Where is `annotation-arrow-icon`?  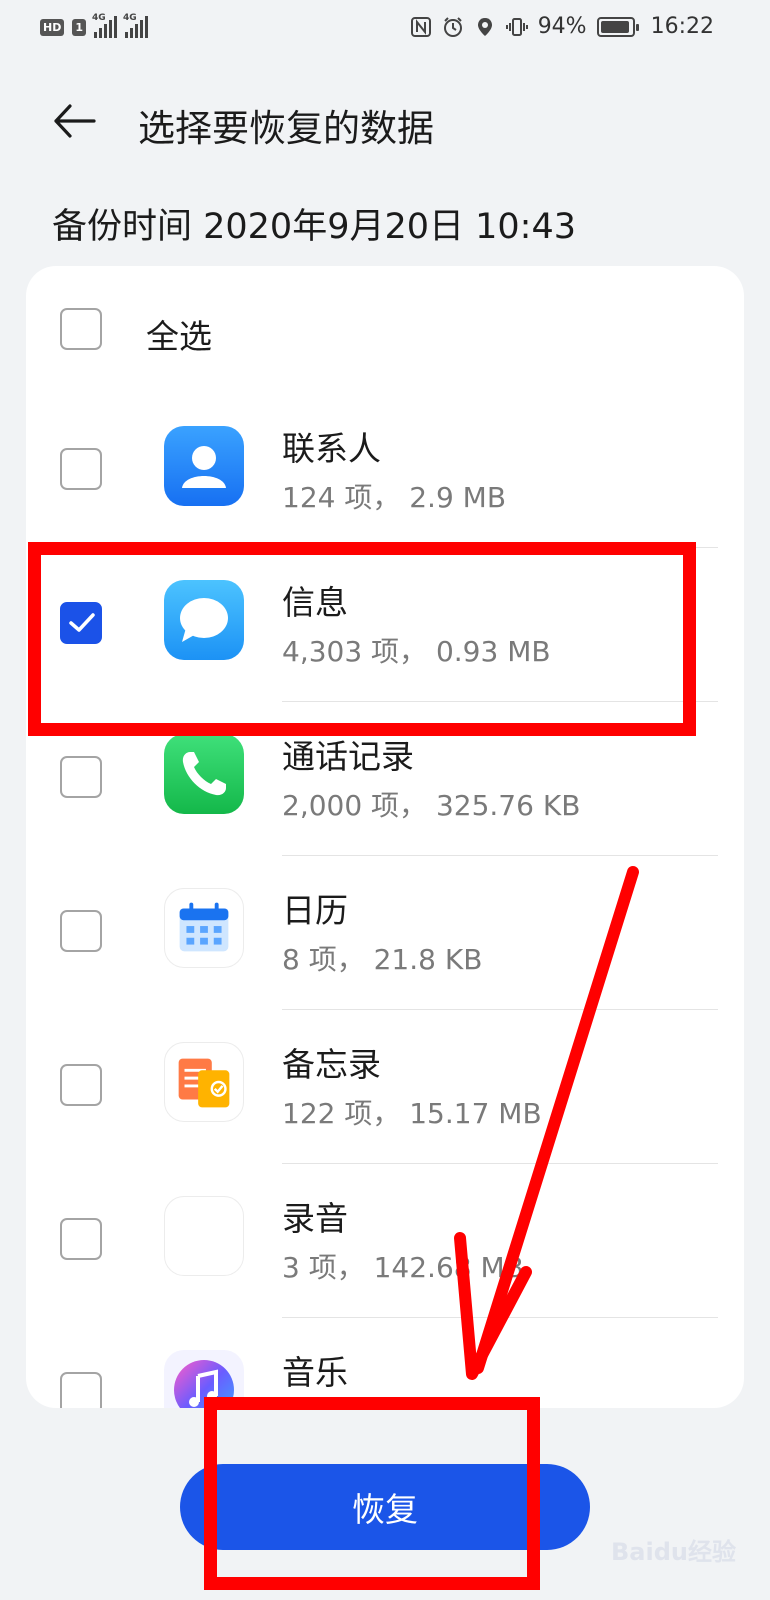
annotation-arrow-icon is located at coordinates (546, 1123).